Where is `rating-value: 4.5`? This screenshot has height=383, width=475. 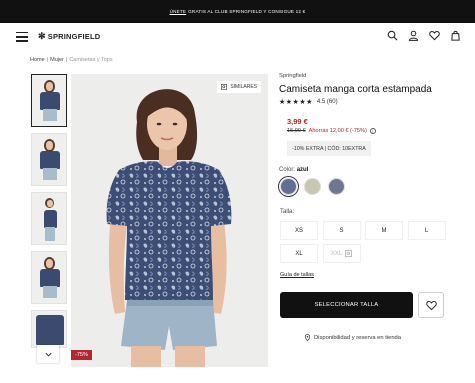
rating-value: 4.5 is located at coordinates (321, 102).